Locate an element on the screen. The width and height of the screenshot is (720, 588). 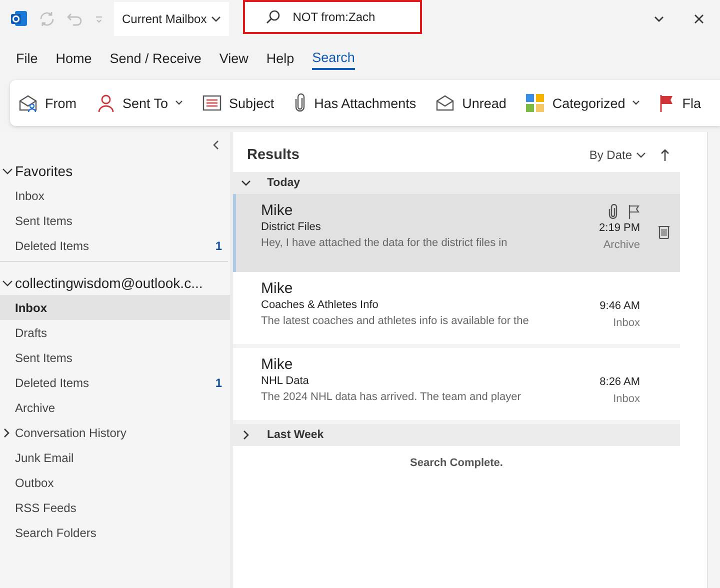
menu-tab: Send / Receive is located at coordinates (156, 59).